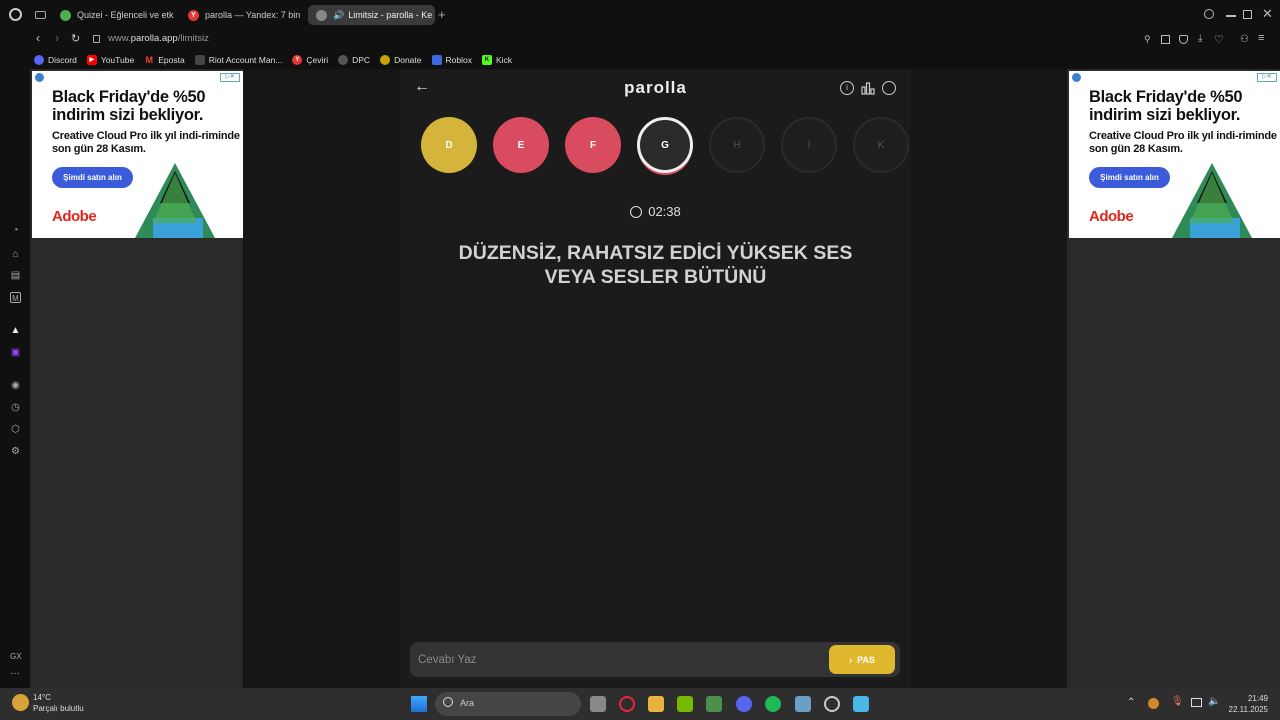 The image size is (1280, 720). What do you see at coordinates (58, 703) in the screenshot?
I see `weather-widget: 14°C Parçalı bulutlu` at bounding box center [58, 703].